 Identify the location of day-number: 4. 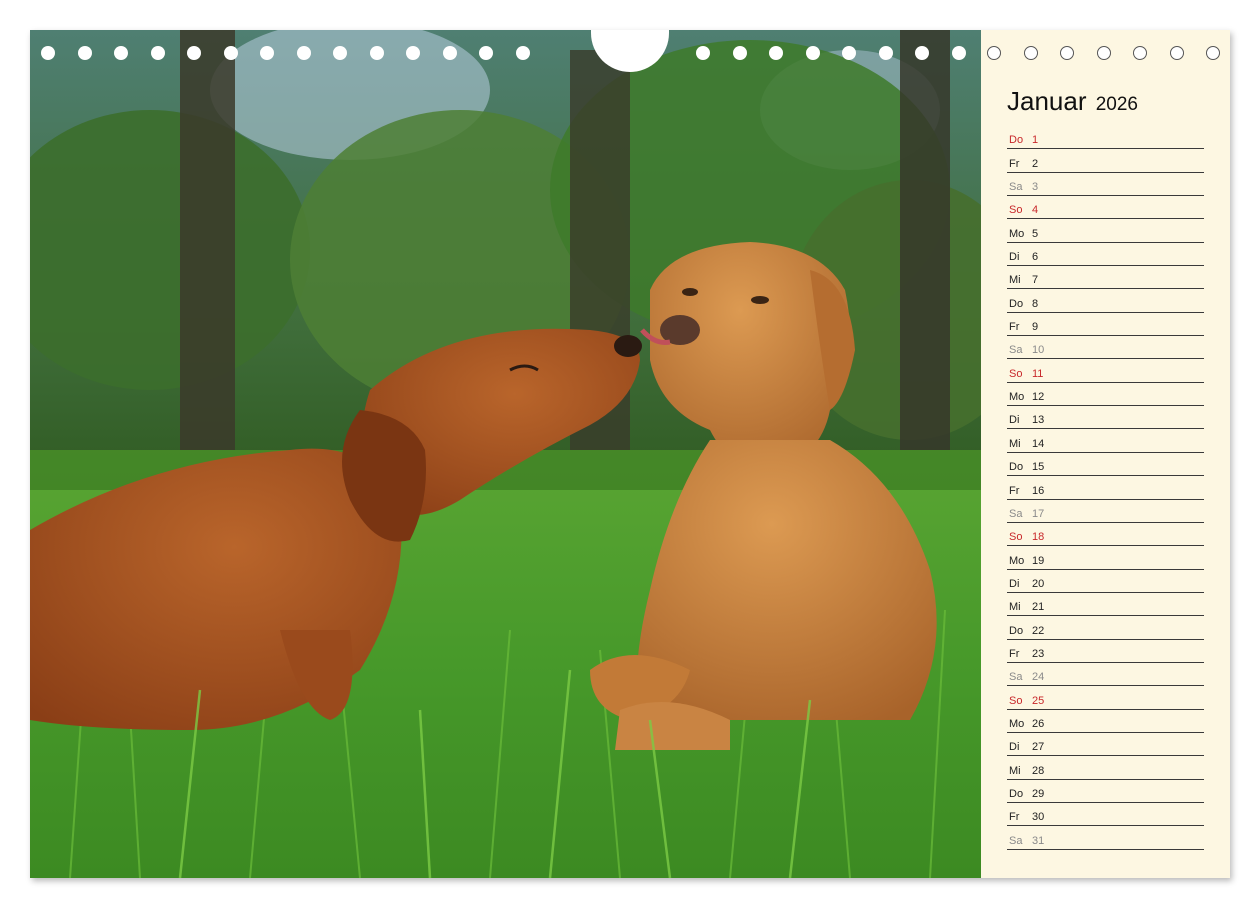
(1035, 210).